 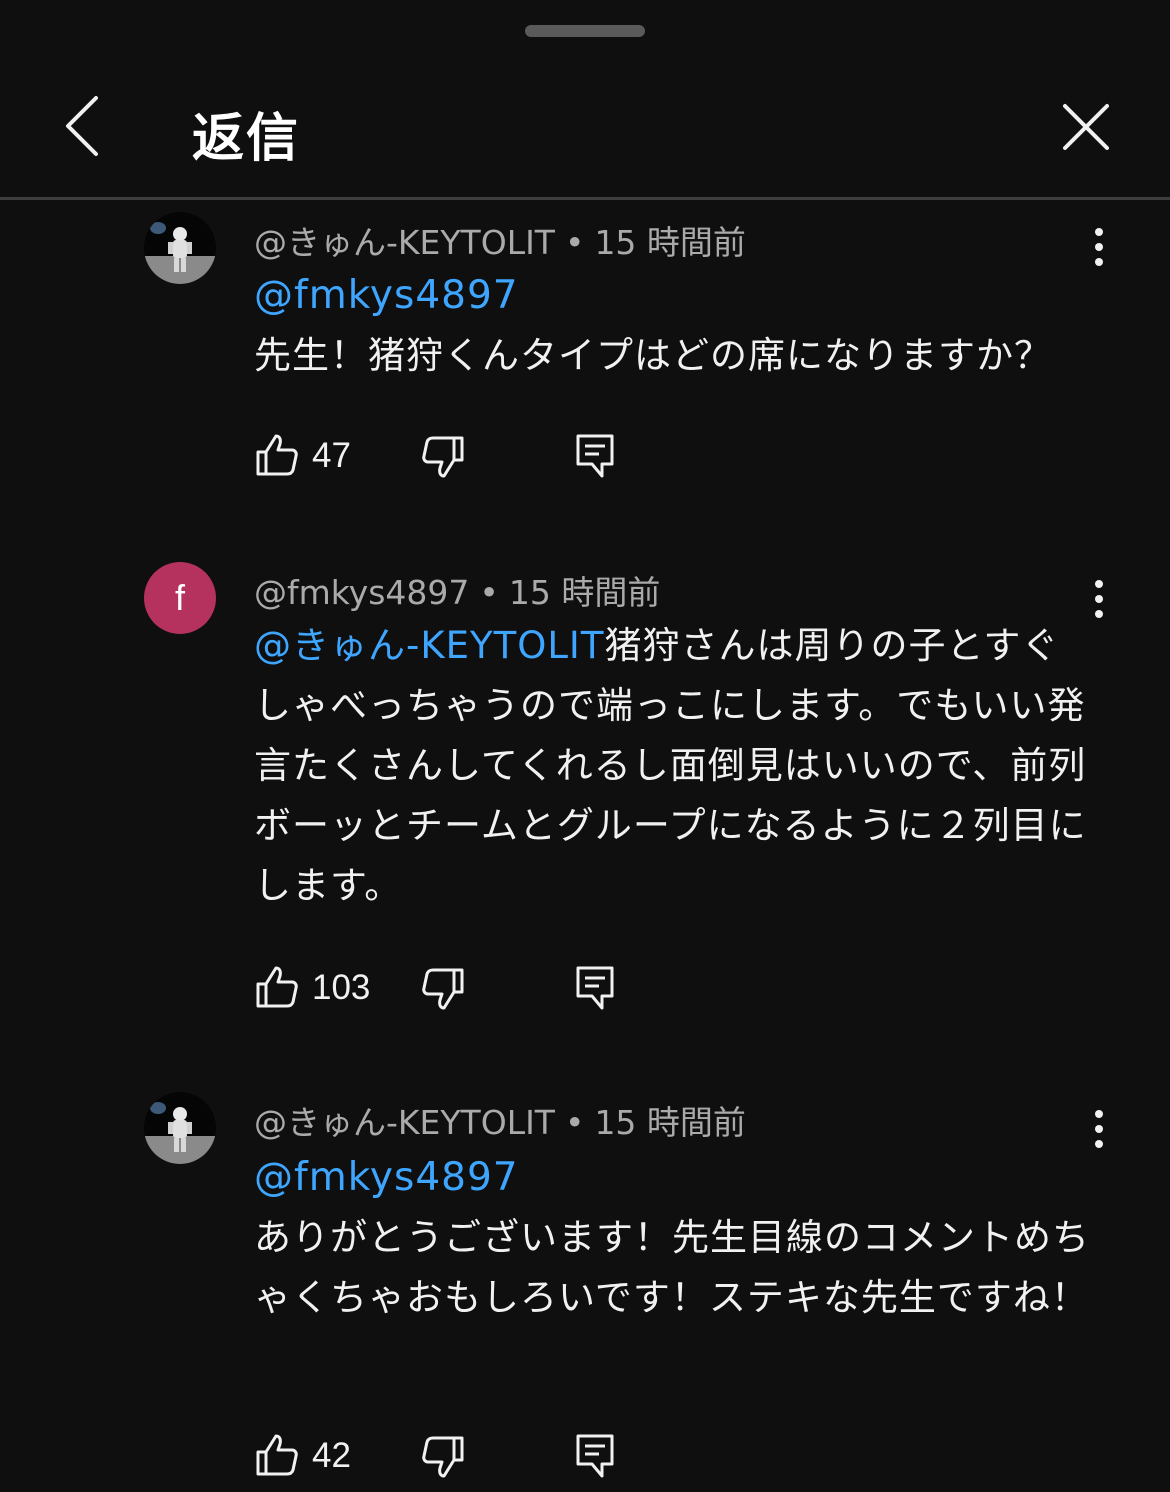 I want to click on comment-body: 先生！猪狩くんタイプはどの席になりますか？, so click(x=653, y=355).